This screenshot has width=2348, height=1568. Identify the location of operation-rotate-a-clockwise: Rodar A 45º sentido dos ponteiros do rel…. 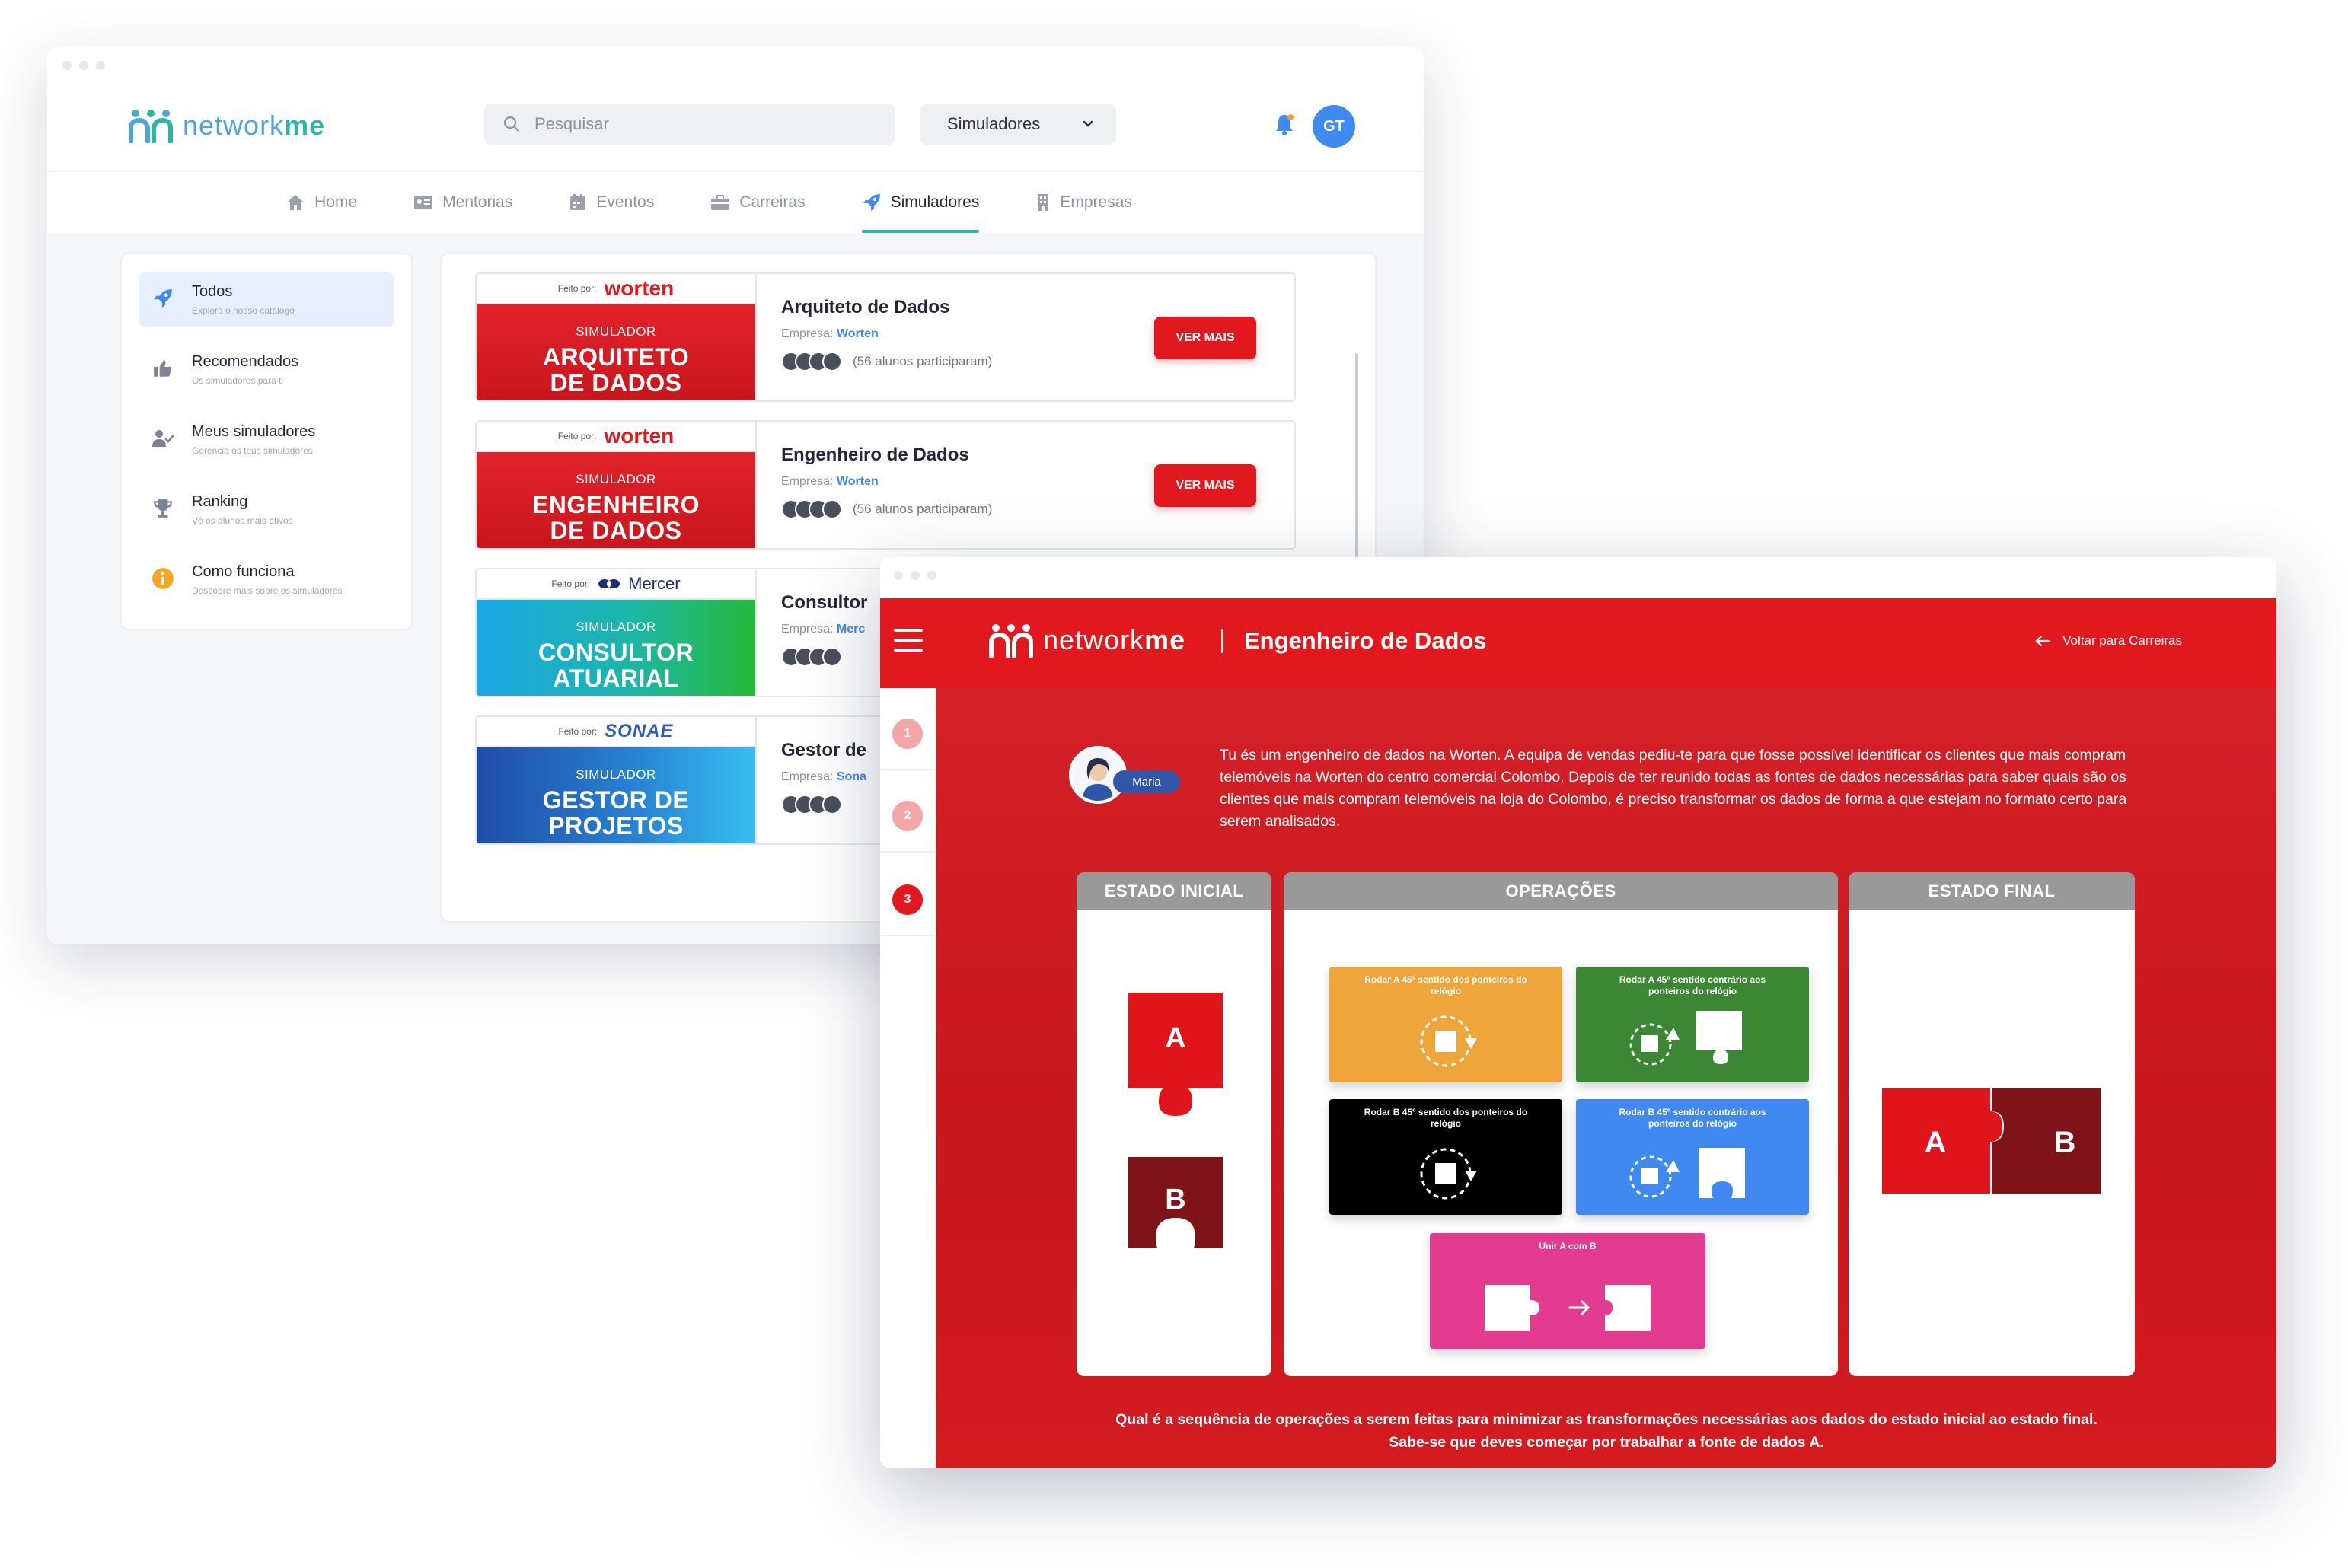
(1445, 1024).